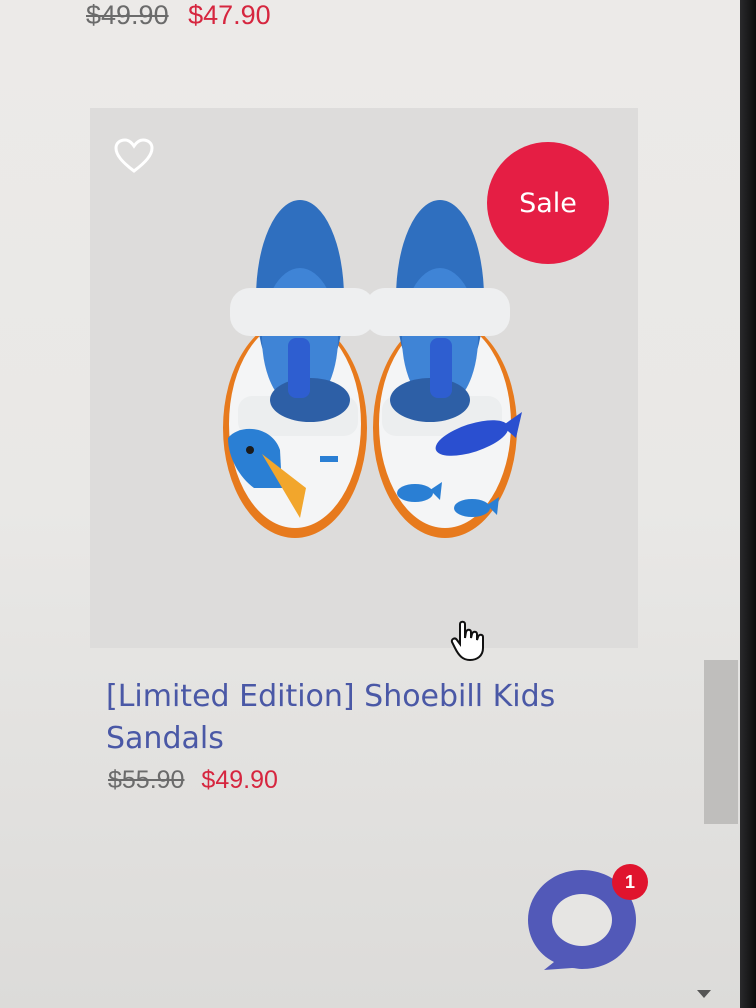 The height and width of the screenshot is (1008, 756). Describe the element at coordinates (372, 369) in the screenshot. I see `shoes-illustration` at that location.